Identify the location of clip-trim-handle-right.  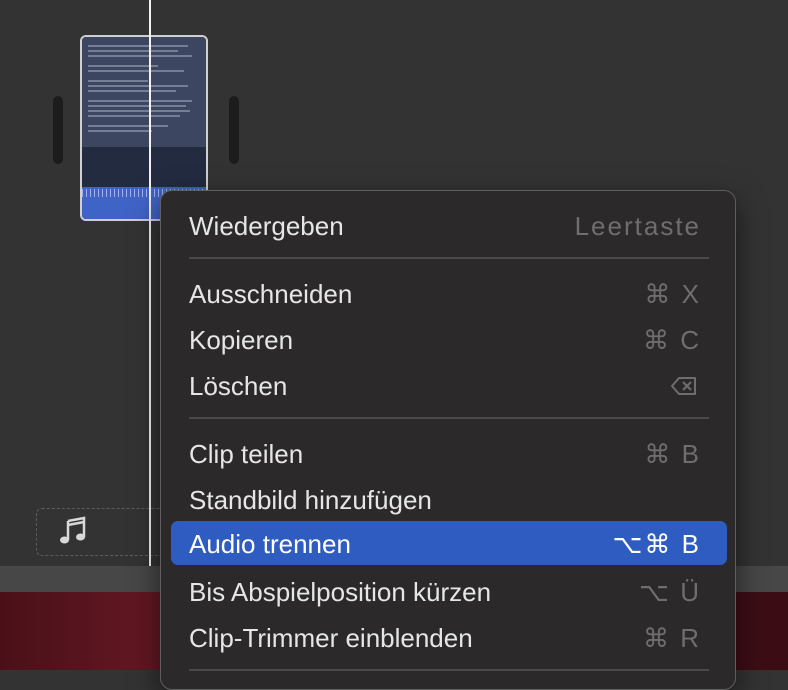
(234, 130).